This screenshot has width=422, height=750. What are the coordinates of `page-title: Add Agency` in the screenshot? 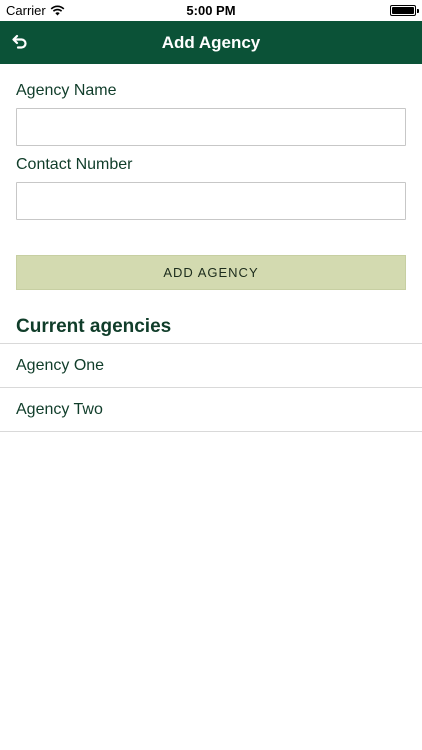 It's located at (211, 42).